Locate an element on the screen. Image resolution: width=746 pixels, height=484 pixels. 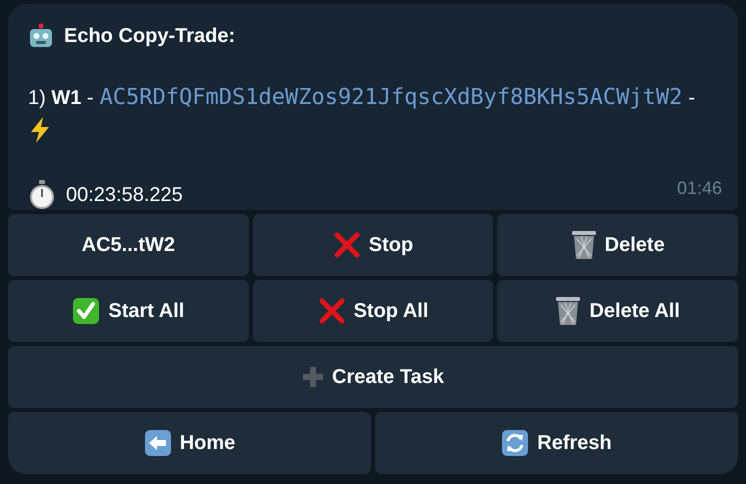
stopwatch-icon is located at coordinates (42, 195).